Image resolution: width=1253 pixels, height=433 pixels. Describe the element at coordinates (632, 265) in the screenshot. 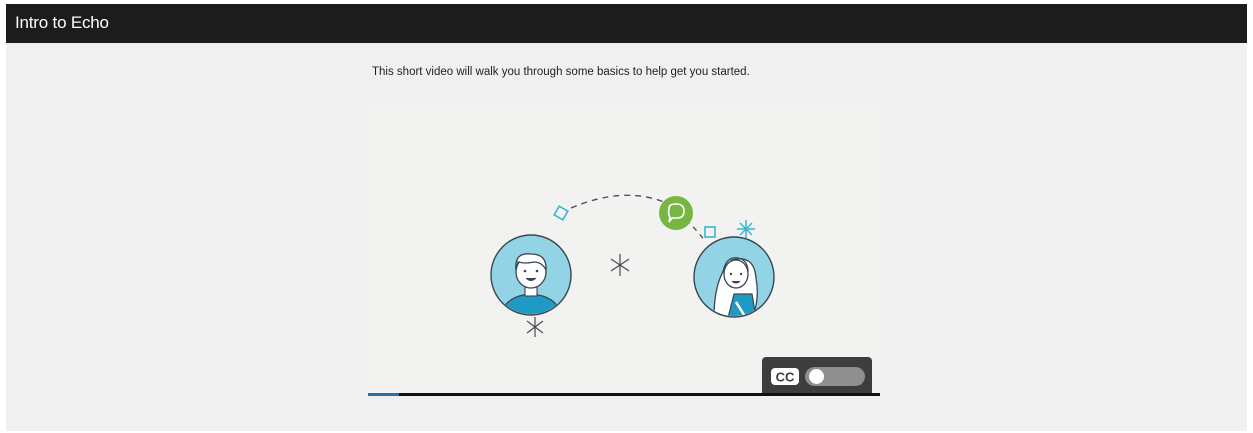

I see `video-illustration` at that location.